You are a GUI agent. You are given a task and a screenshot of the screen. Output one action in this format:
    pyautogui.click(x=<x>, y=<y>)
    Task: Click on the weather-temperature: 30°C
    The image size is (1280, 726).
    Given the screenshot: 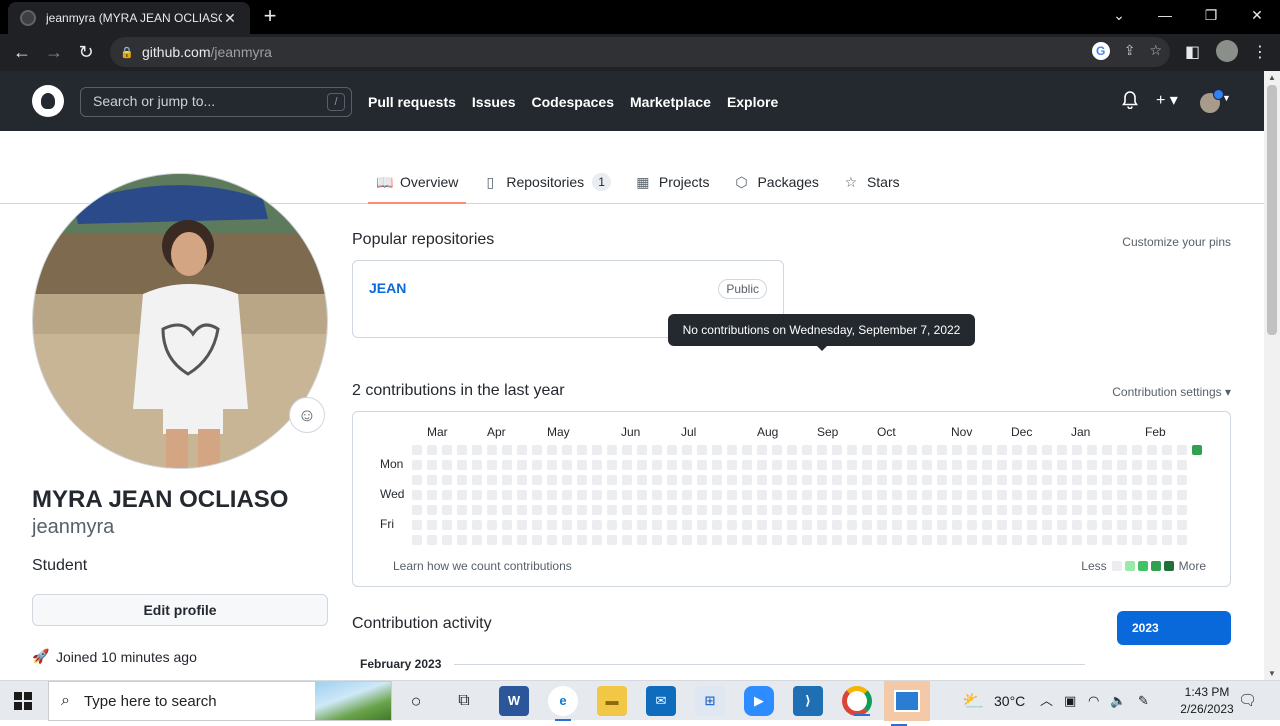 What is the action you would take?
    pyautogui.click(x=1009, y=701)
    